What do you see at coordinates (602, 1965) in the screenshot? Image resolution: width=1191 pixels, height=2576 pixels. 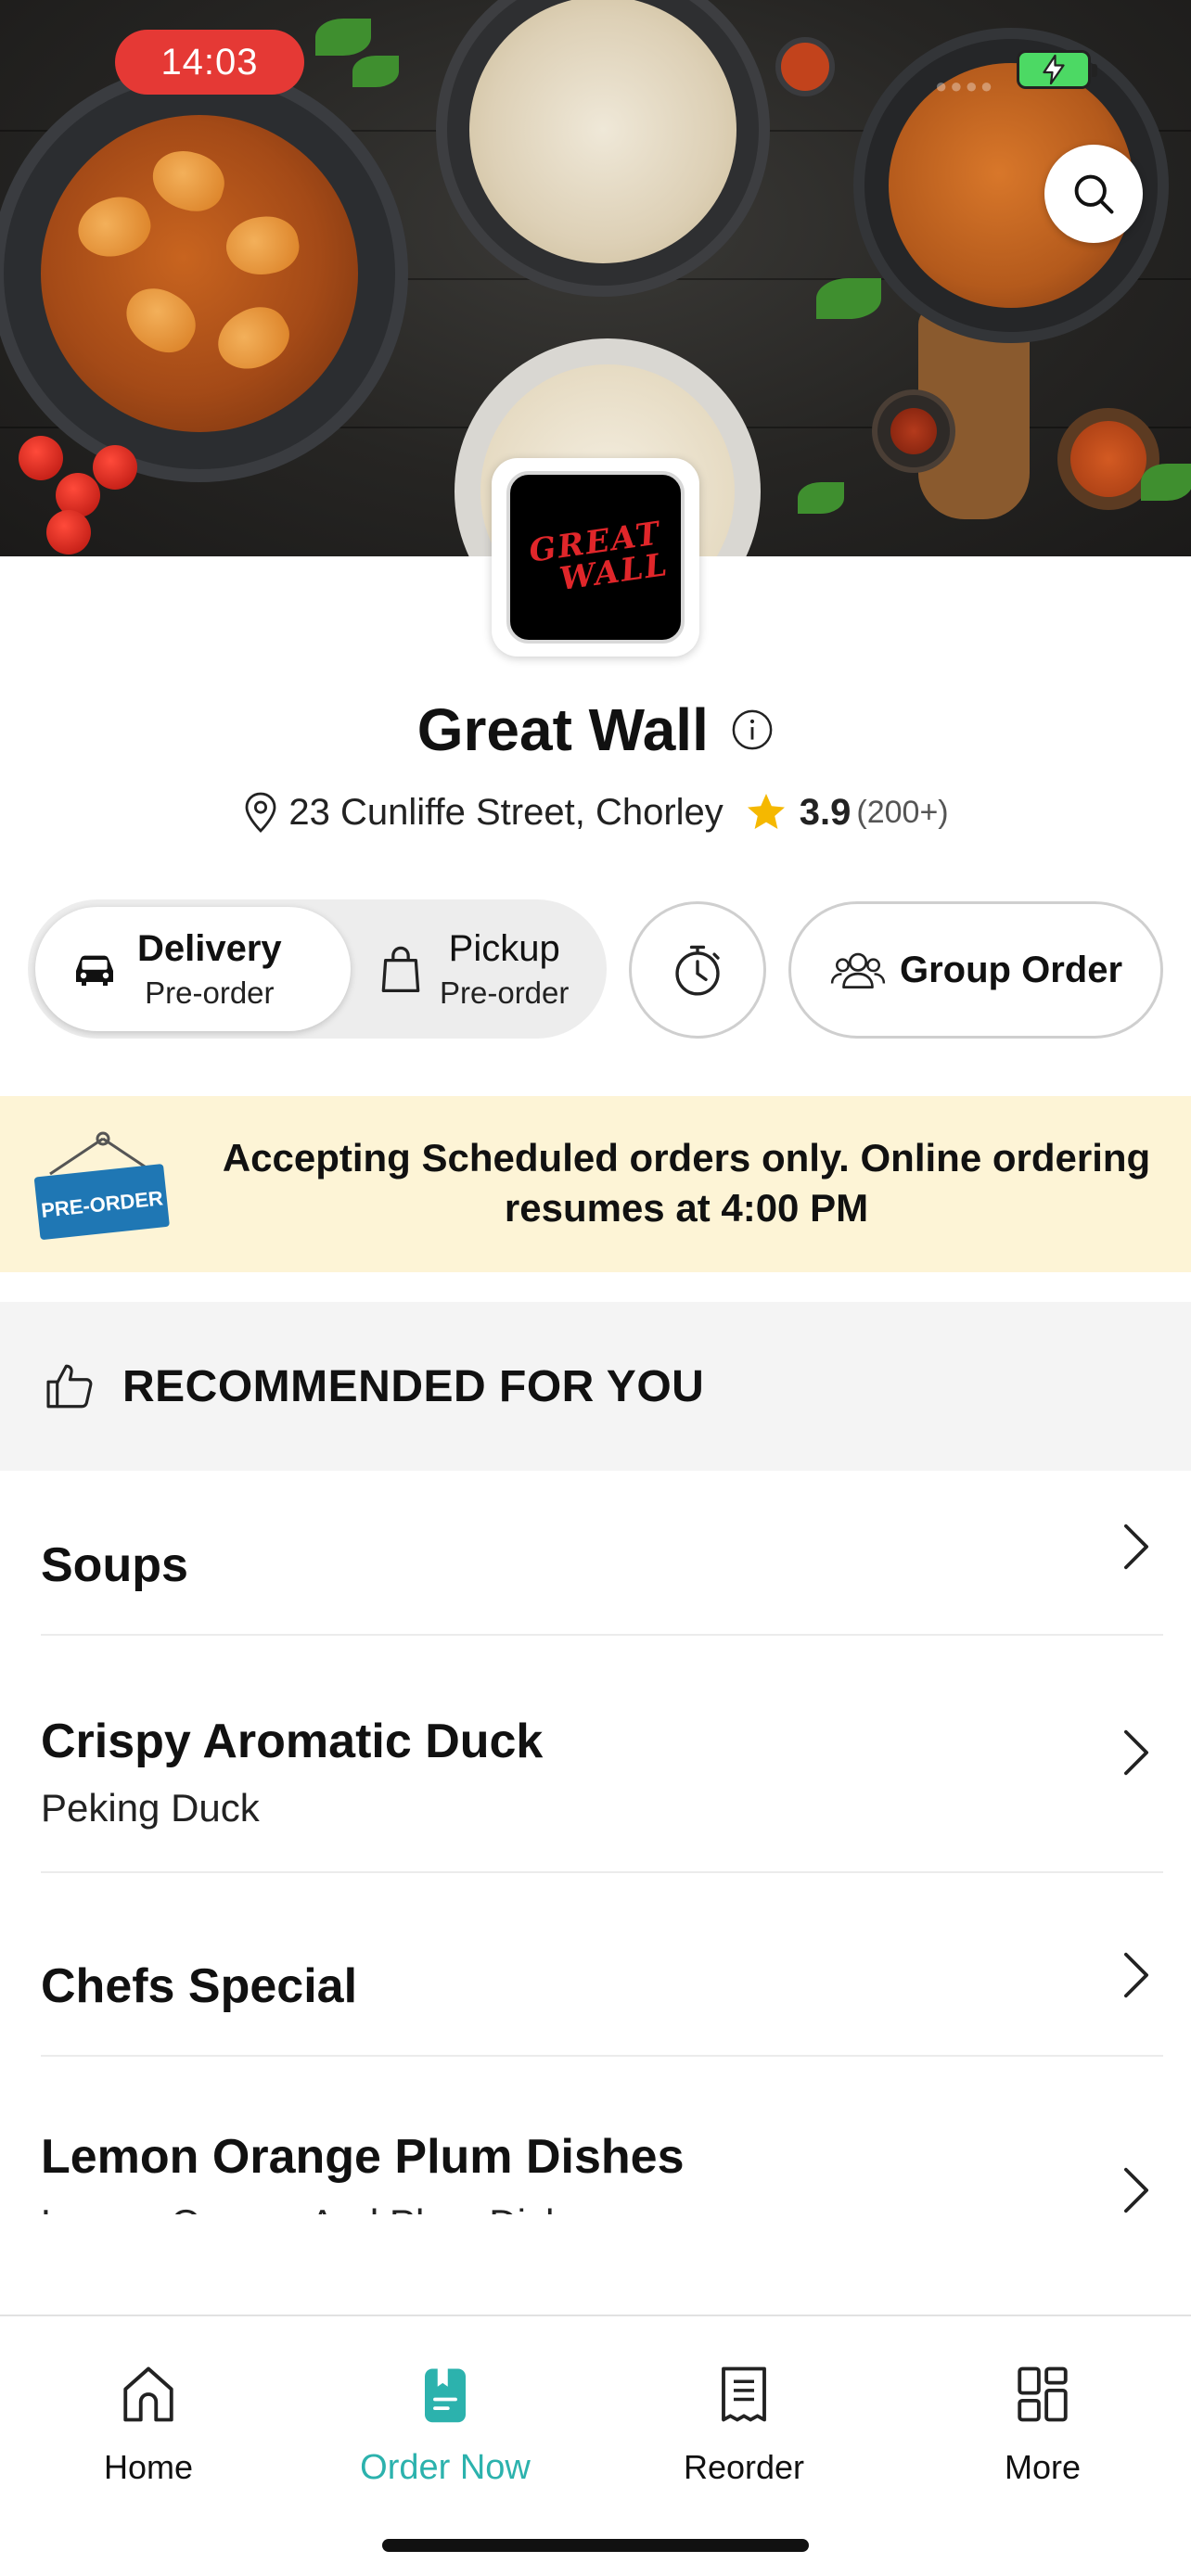 I see `category-row: Chefs Special` at bounding box center [602, 1965].